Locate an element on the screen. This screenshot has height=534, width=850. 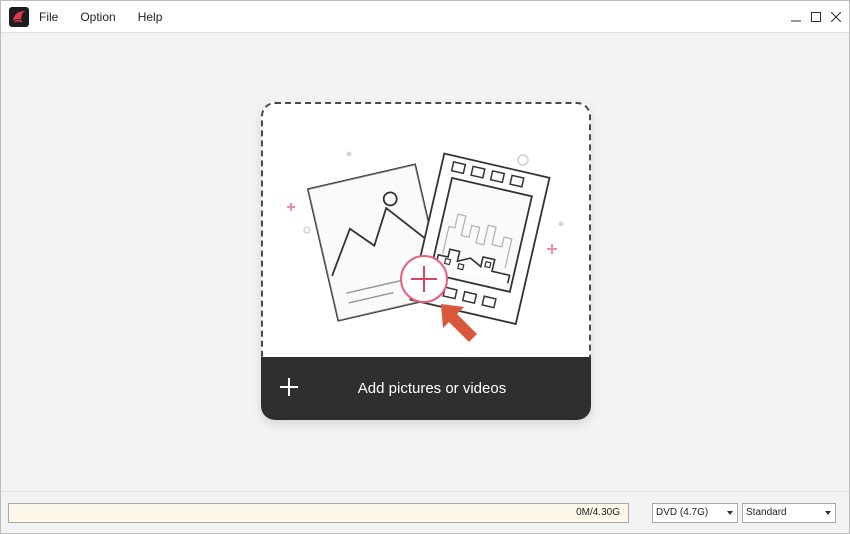
add-media-button: Add pictures or videos is located at coordinates (426, 388).